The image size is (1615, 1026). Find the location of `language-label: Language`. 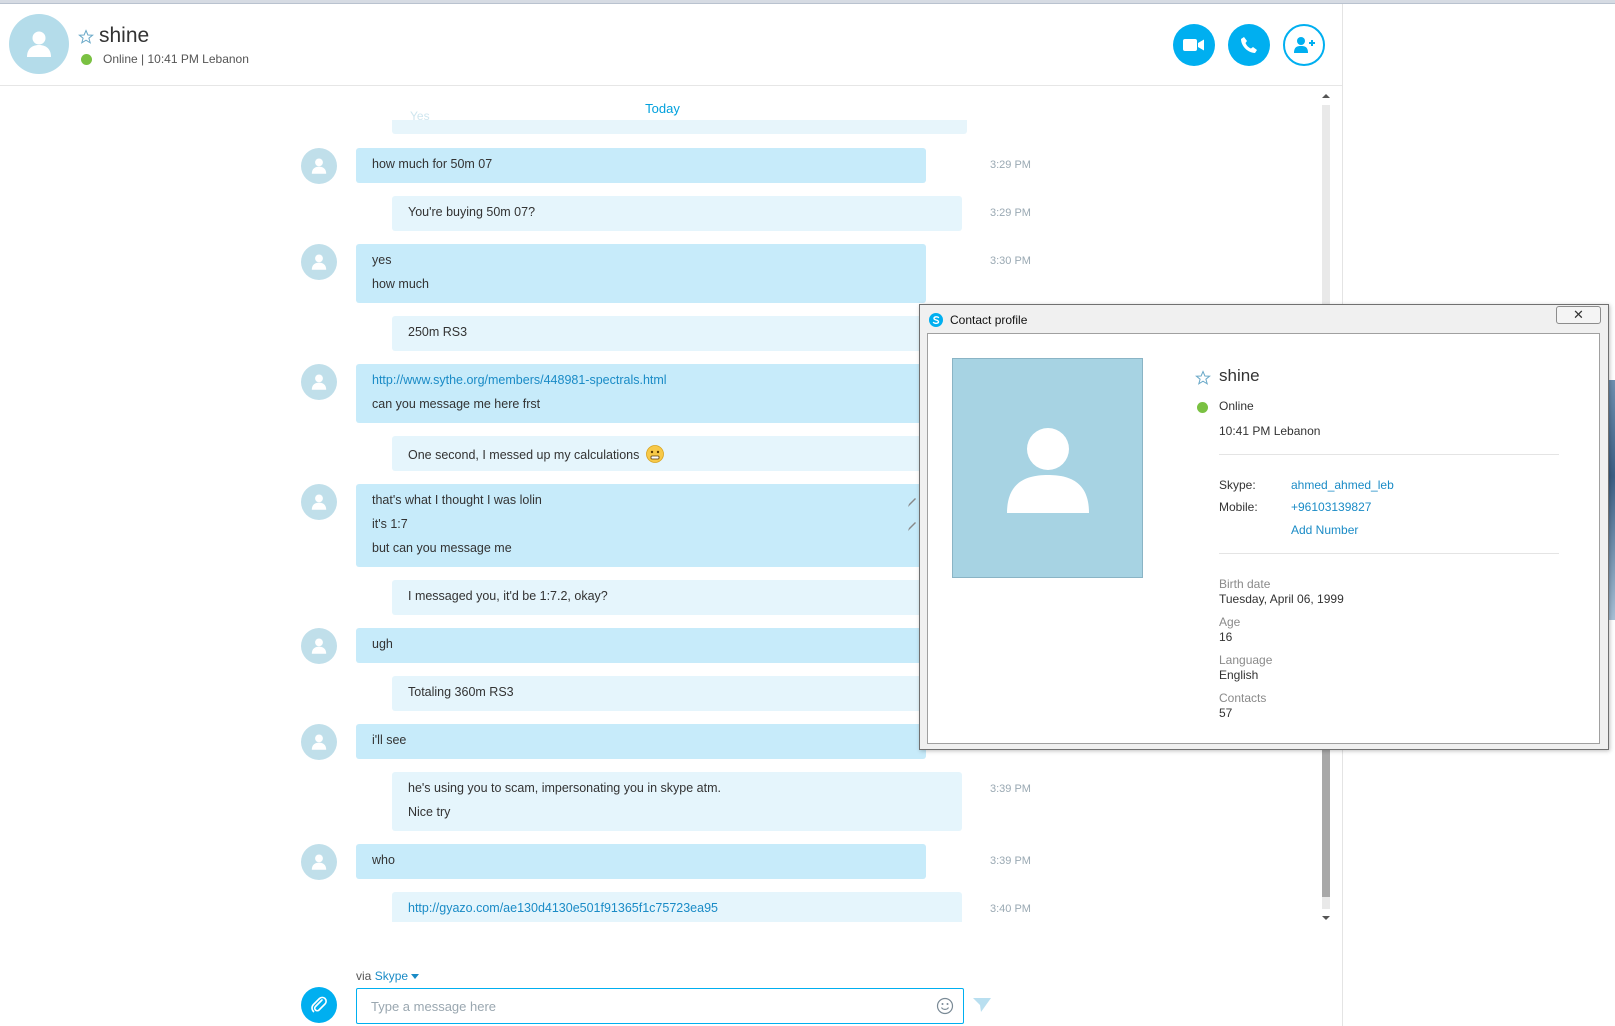

language-label: Language is located at coordinates (1246, 660).